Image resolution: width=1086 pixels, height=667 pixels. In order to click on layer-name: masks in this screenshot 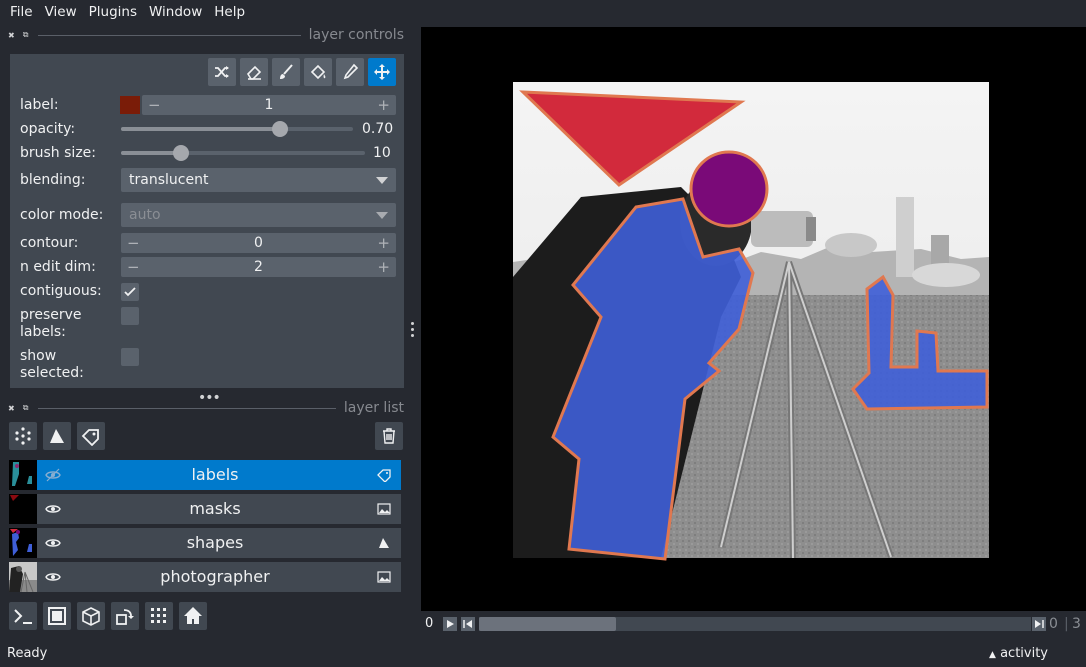, I will do `click(215, 508)`.